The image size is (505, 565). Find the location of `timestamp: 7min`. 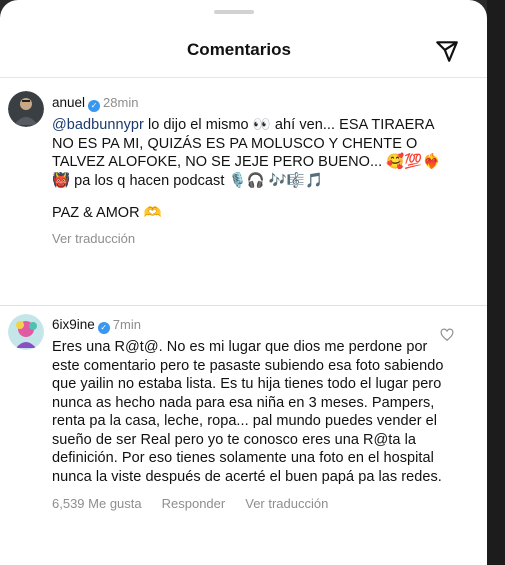

timestamp: 7min is located at coordinates (126, 324).